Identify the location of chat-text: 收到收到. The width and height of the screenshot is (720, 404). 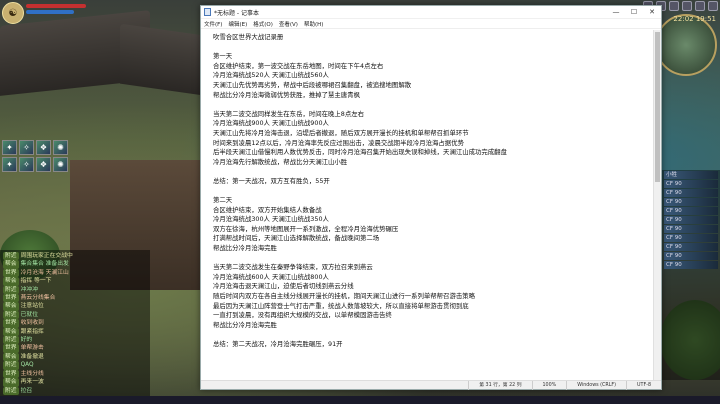
(32, 323).